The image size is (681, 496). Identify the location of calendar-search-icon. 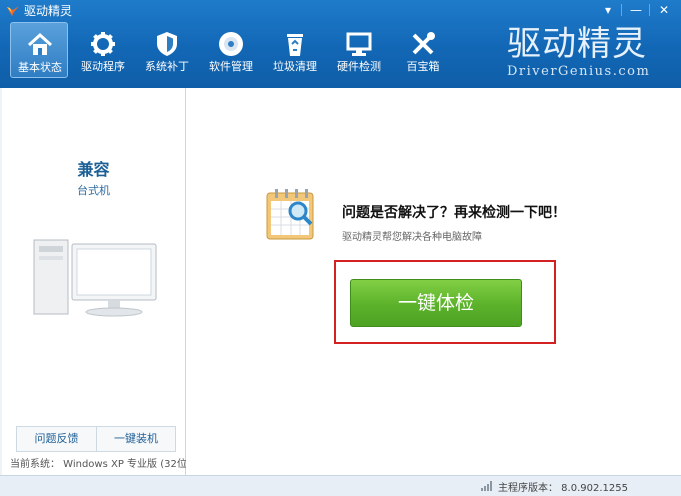
(290, 214).